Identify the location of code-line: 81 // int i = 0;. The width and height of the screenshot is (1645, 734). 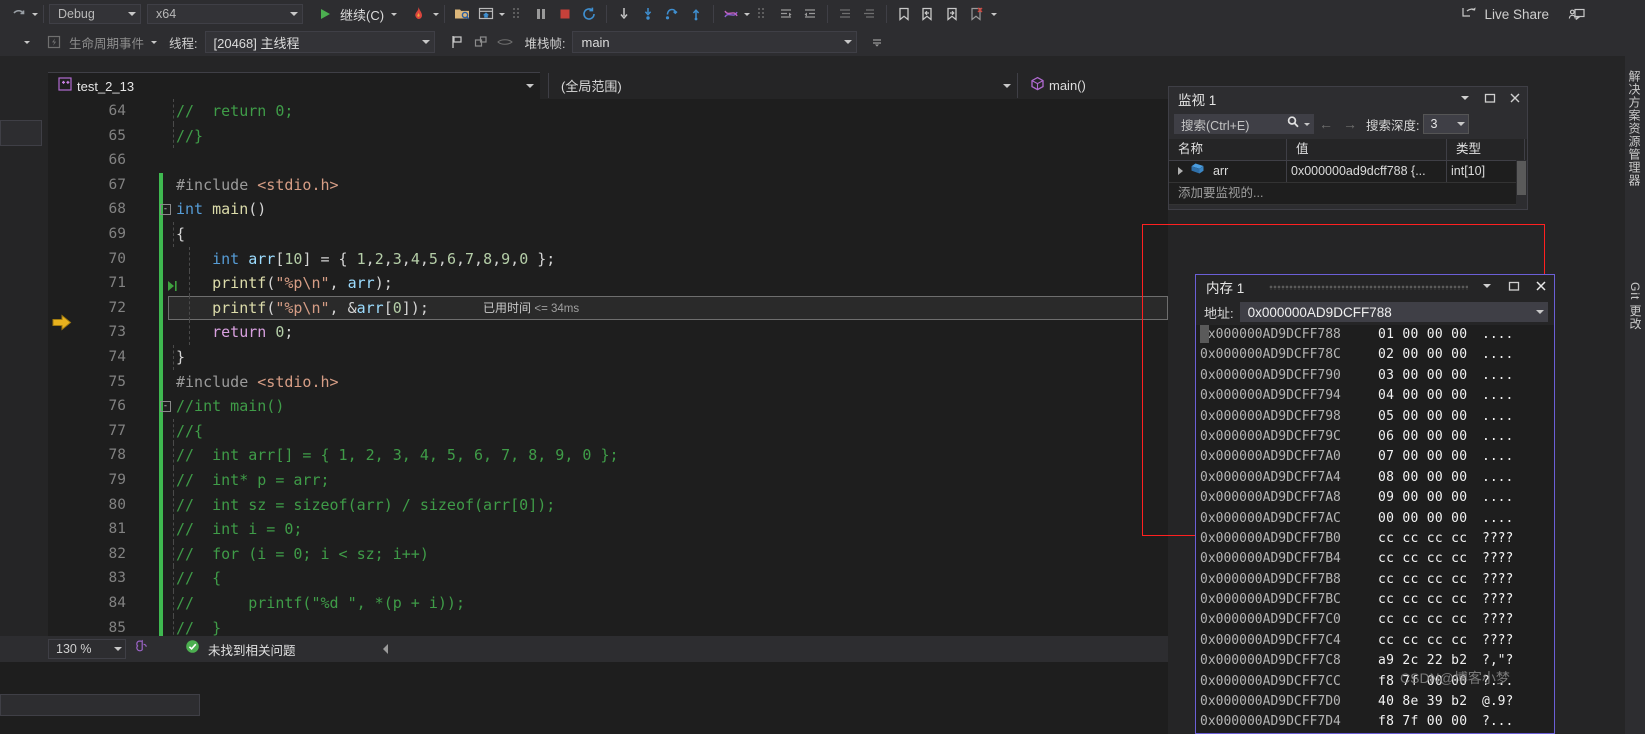
(608, 529).